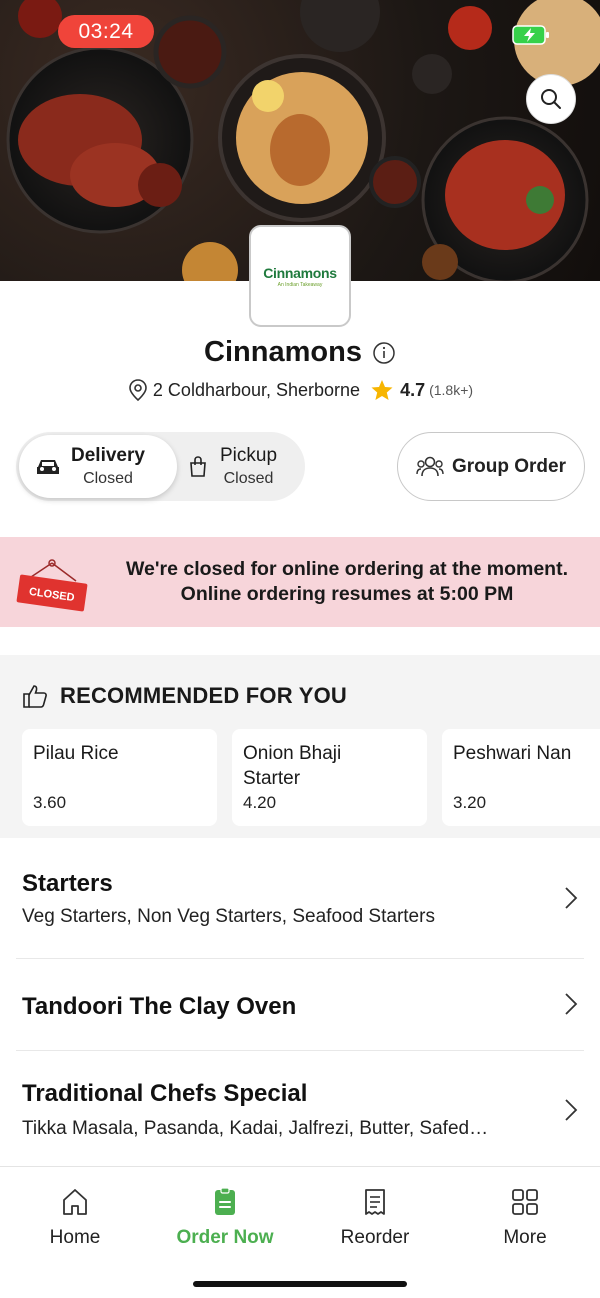  Describe the element at coordinates (198, 466) in the screenshot. I see `shopping-bag-icon` at that location.